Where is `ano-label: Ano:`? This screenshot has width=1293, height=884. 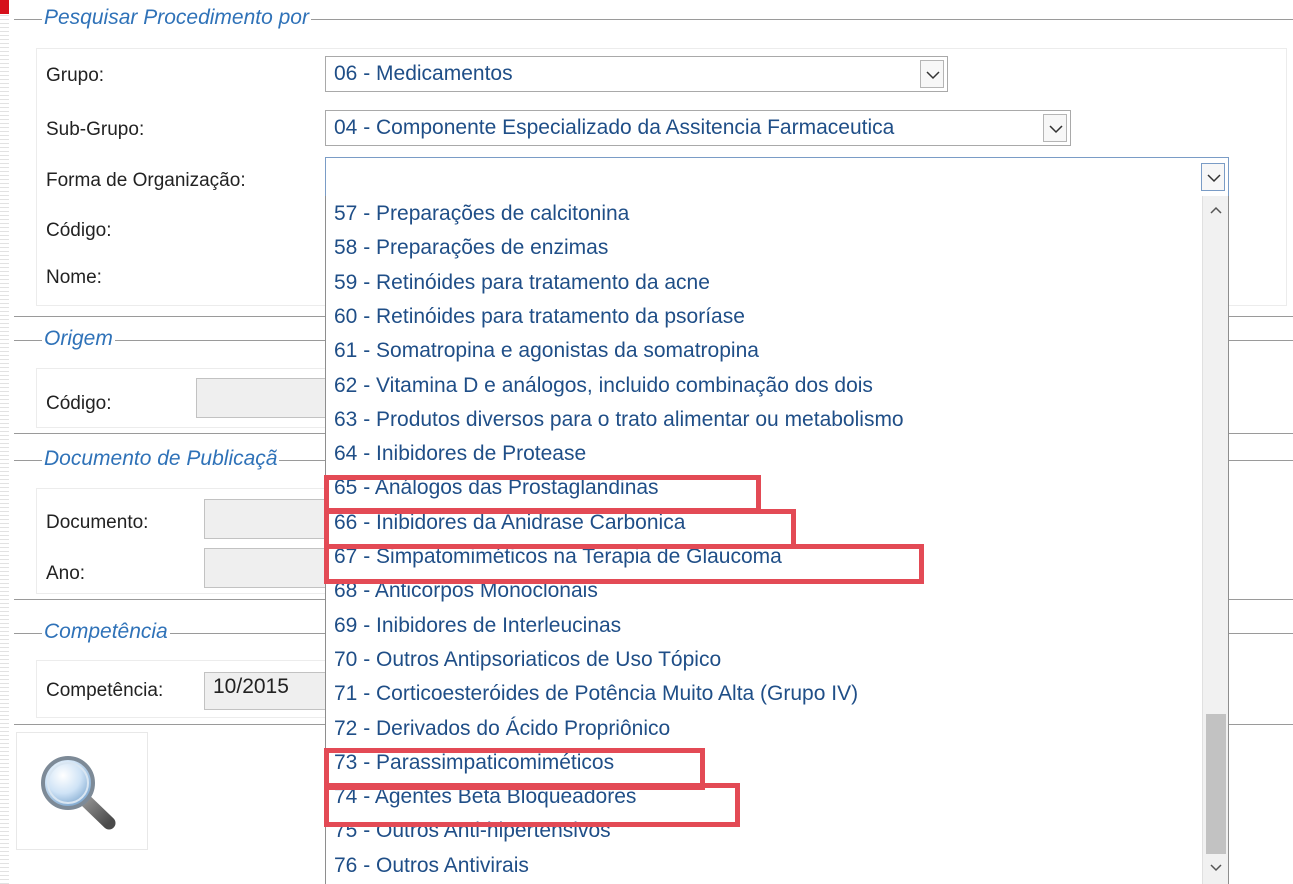 ano-label: Ano: is located at coordinates (66, 573).